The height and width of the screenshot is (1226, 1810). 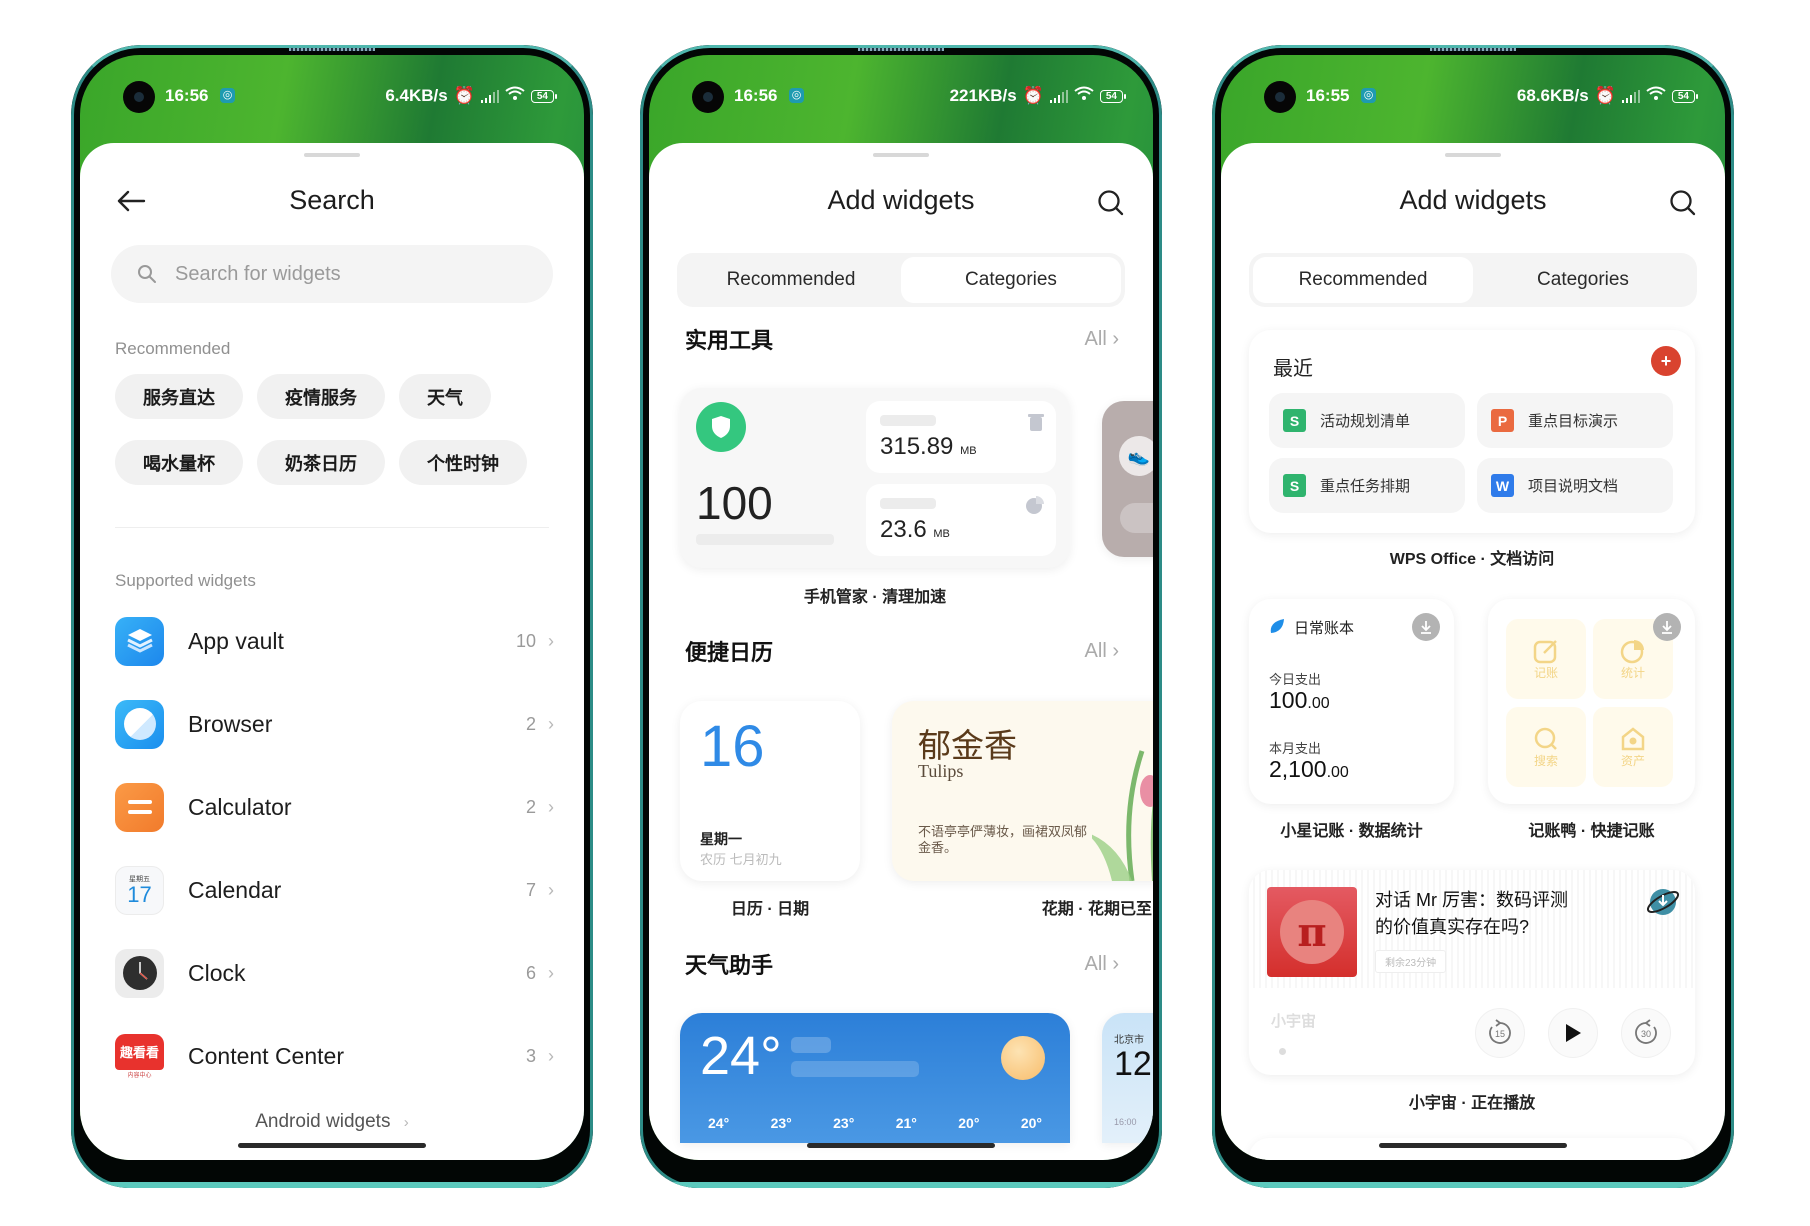 What do you see at coordinates (321, 396) in the screenshot?
I see `chip-epidemic: 疫情服务` at bounding box center [321, 396].